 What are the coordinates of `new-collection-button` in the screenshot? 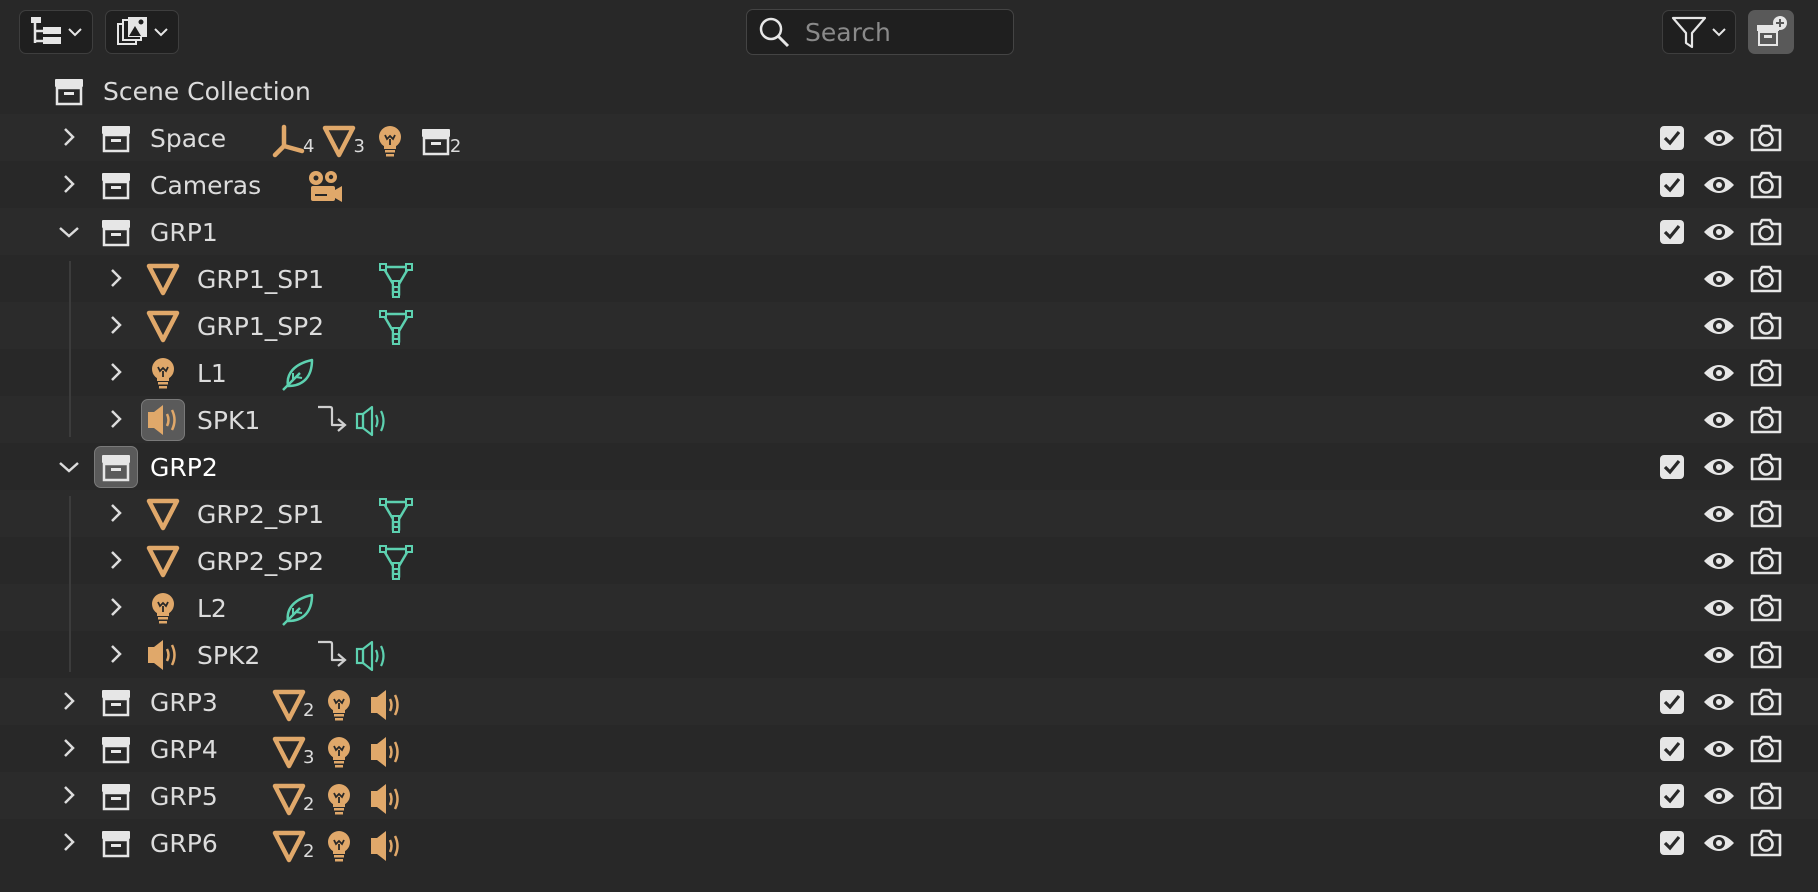 It's located at (1771, 32).